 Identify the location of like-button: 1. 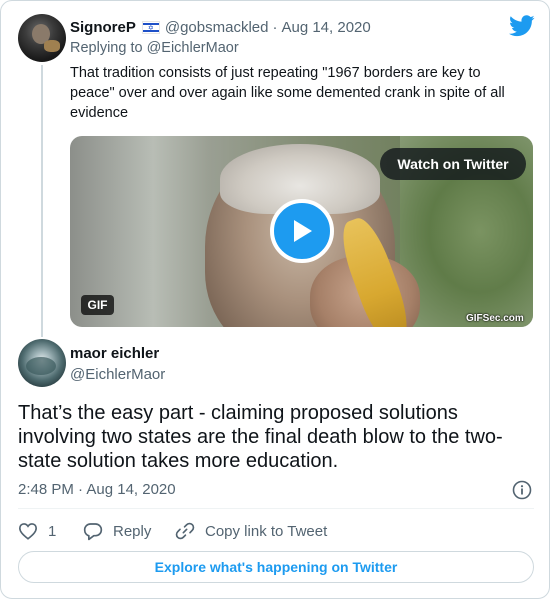
(37, 531).